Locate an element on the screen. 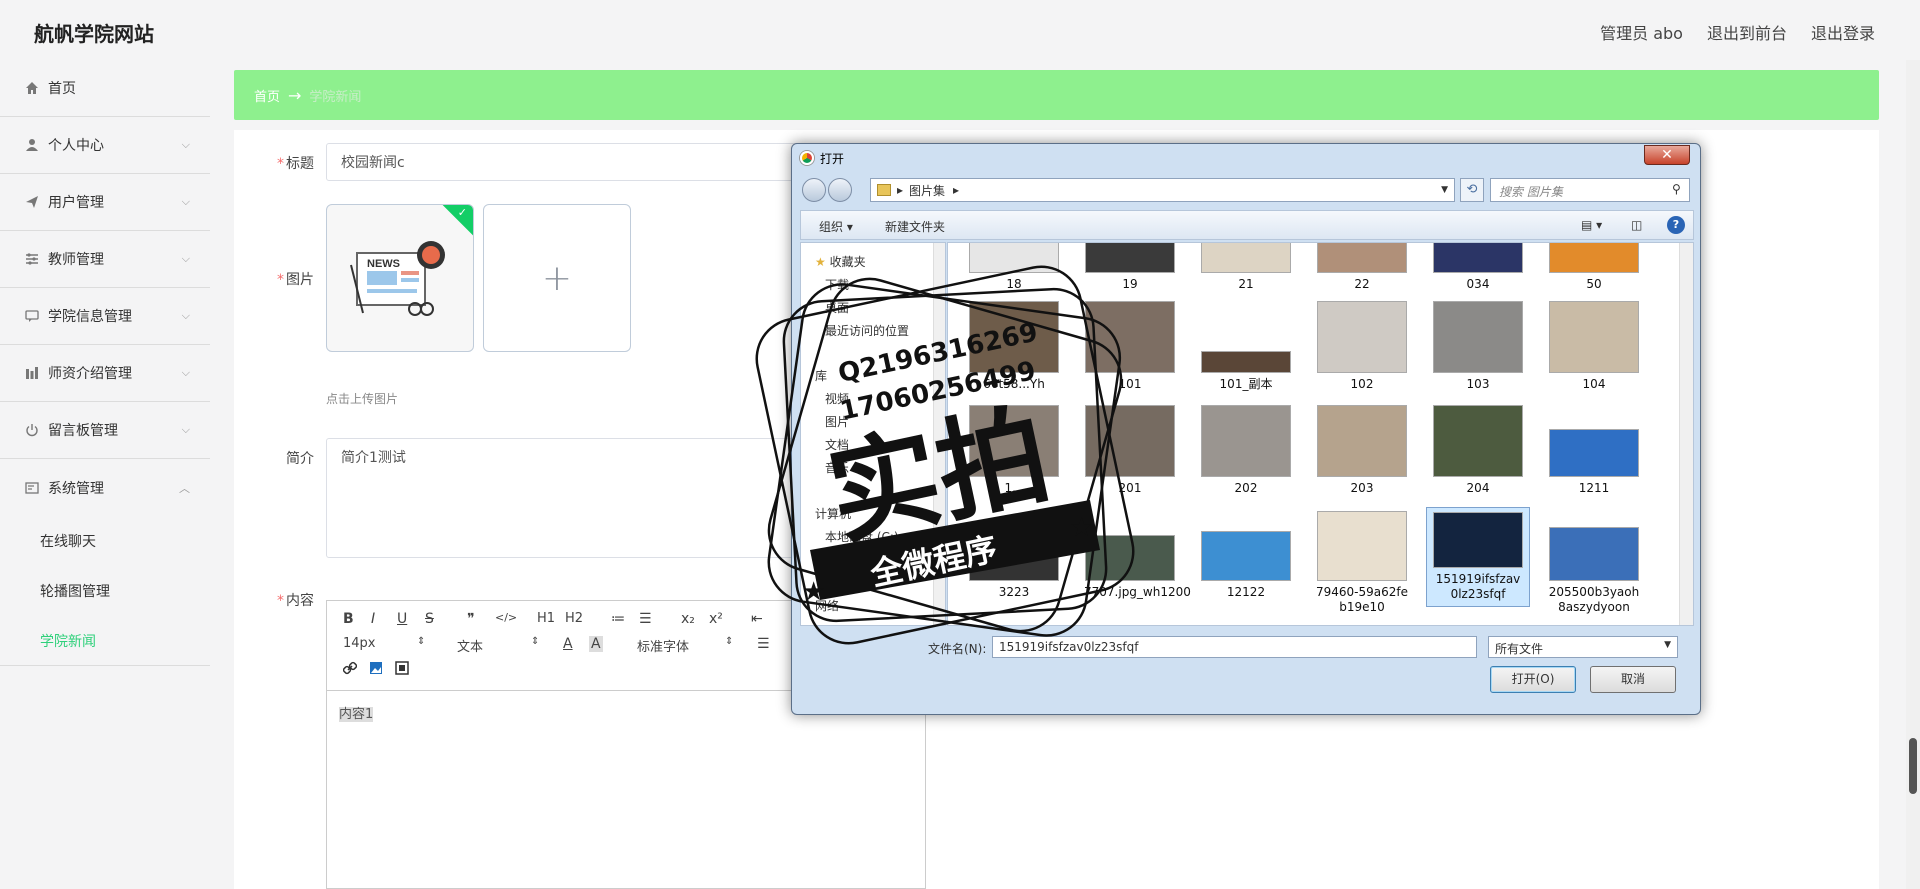 The image size is (1920, 889). nav-item-libraries: 库 is located at coordinates (821, 375).